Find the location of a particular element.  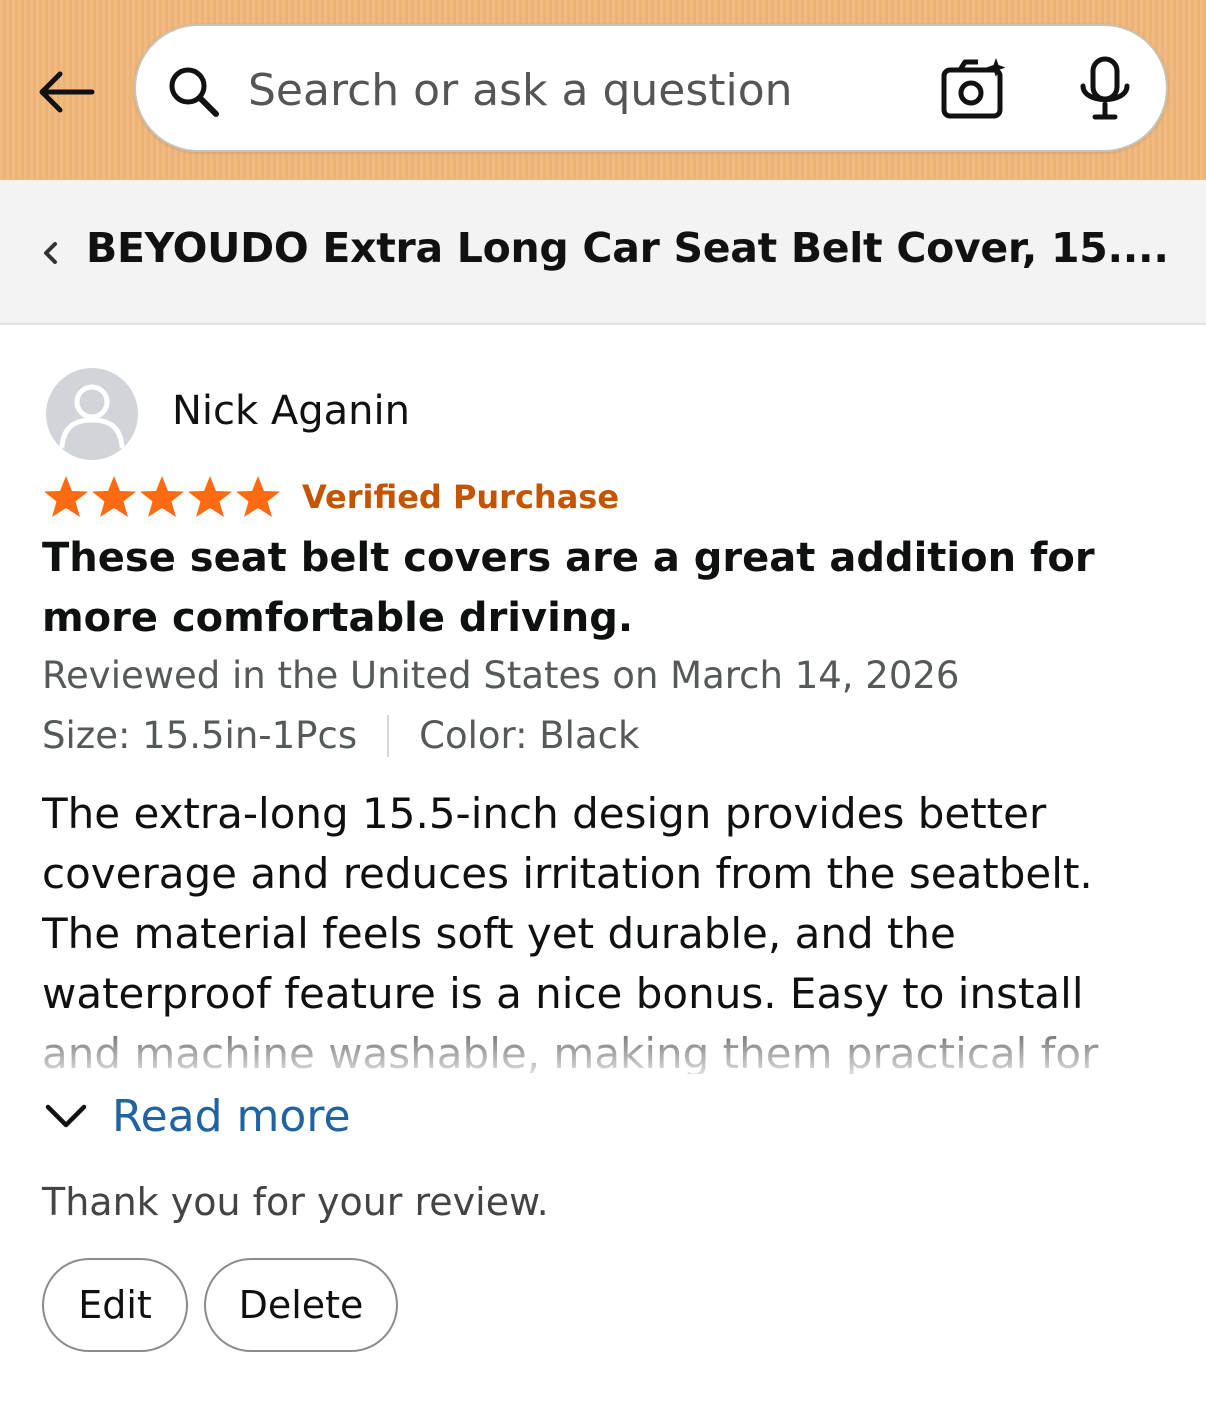

divider is located at coordinates (388, 735).